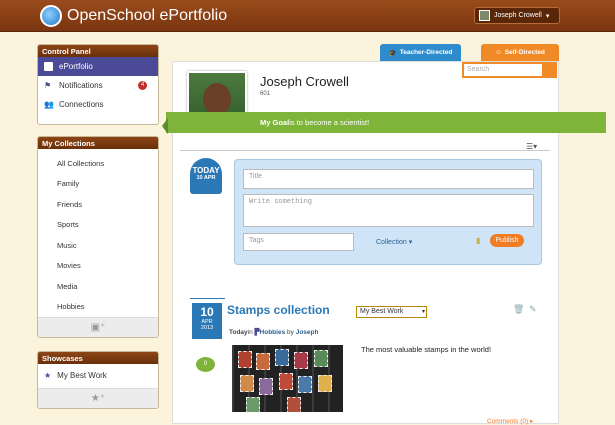 This screenshot has width=615, height=425. I want to click on user-name: Joseph Crowell, so click(518, 15).